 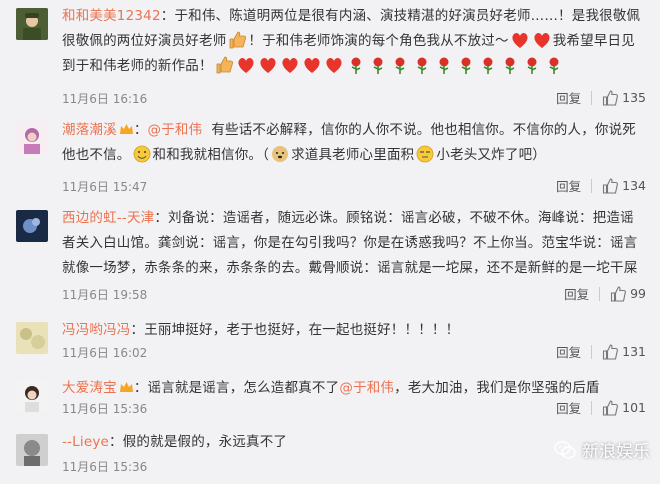 I want to click on like-button: 101, so click(x=624, y=407).